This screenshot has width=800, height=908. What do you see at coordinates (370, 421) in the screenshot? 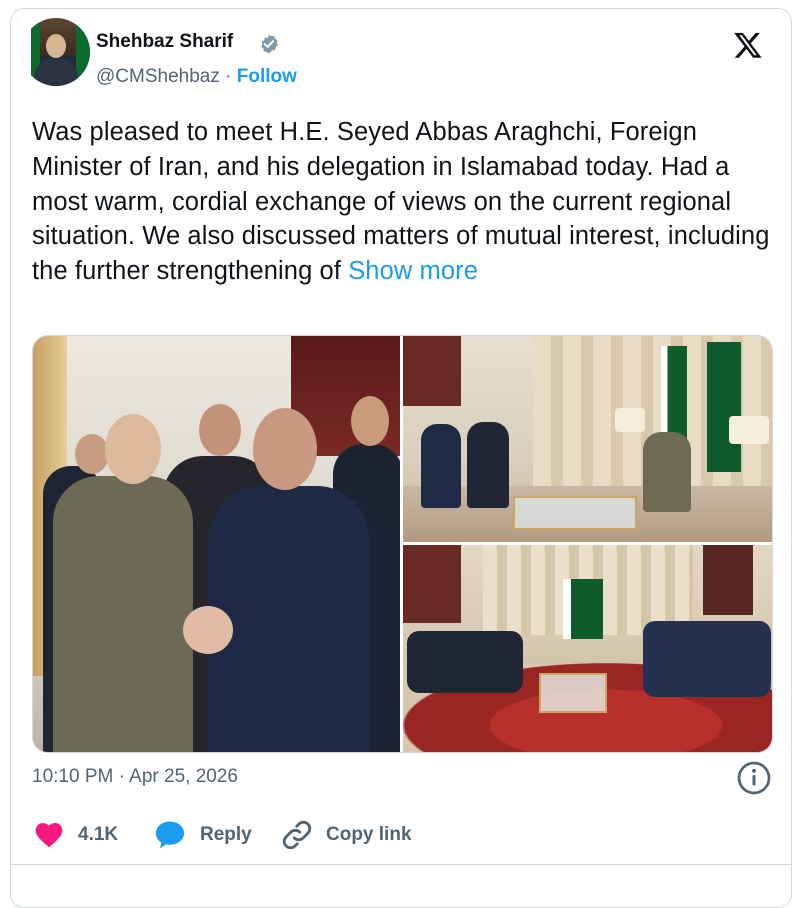
I see `person-right-face` at bounding box center [370, 421].